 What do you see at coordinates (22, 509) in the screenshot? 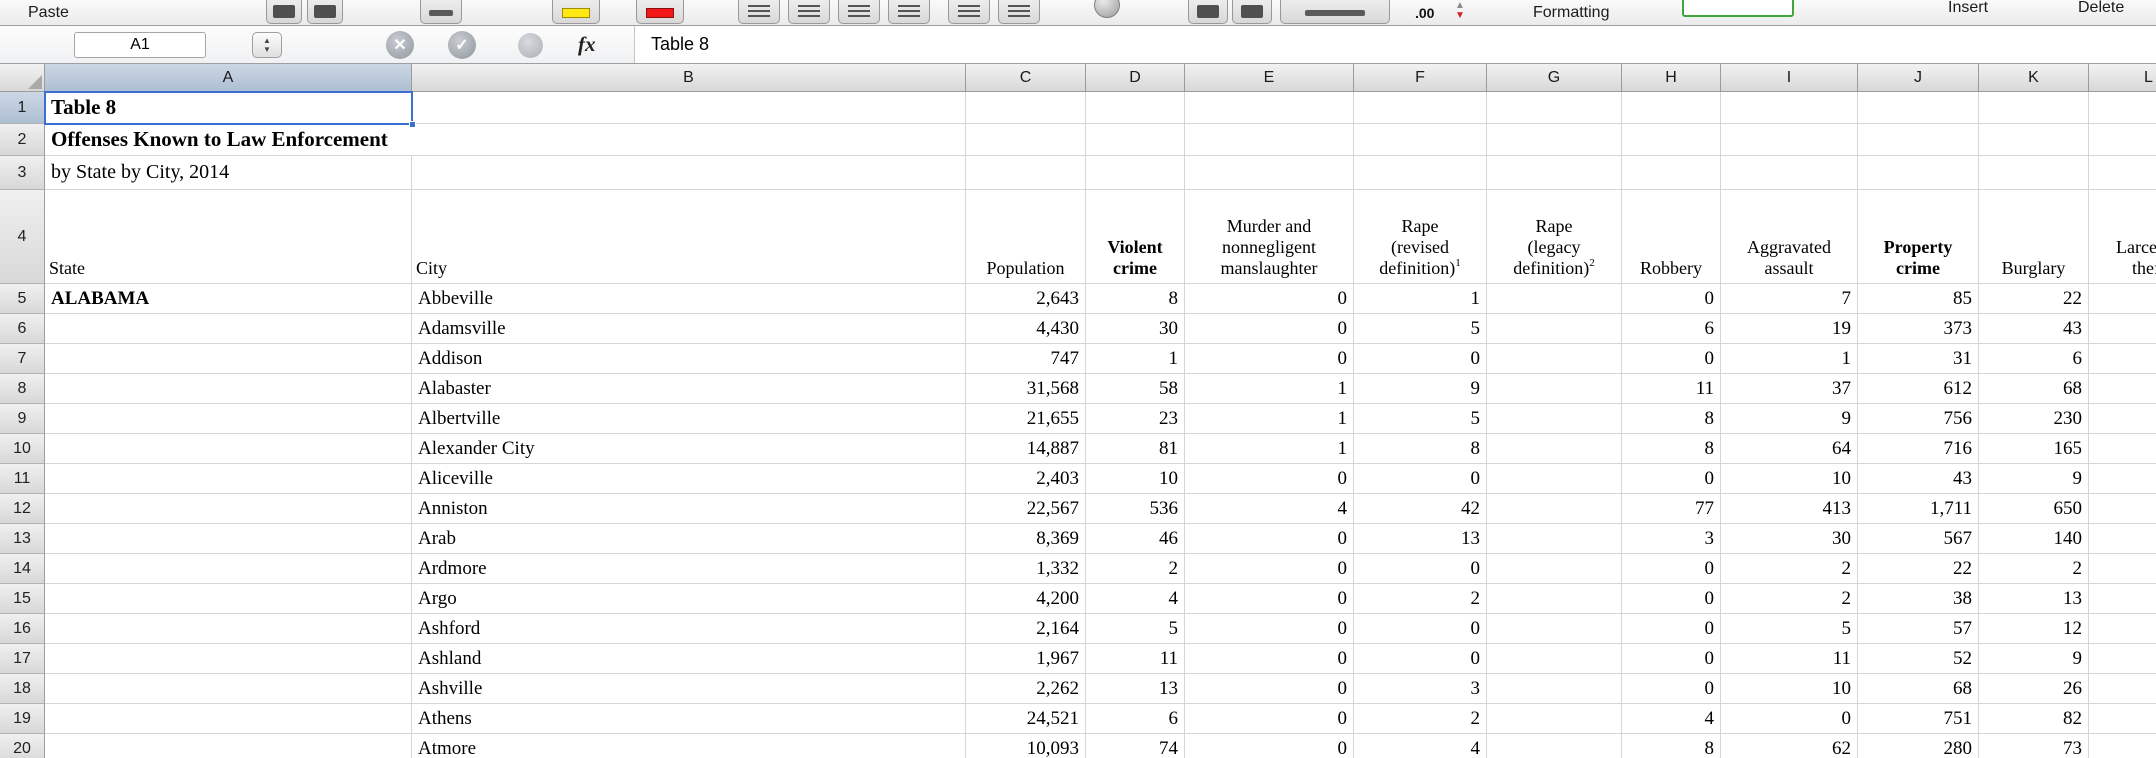
I see `row-header-12: 12` at bounding box center [22, 509].